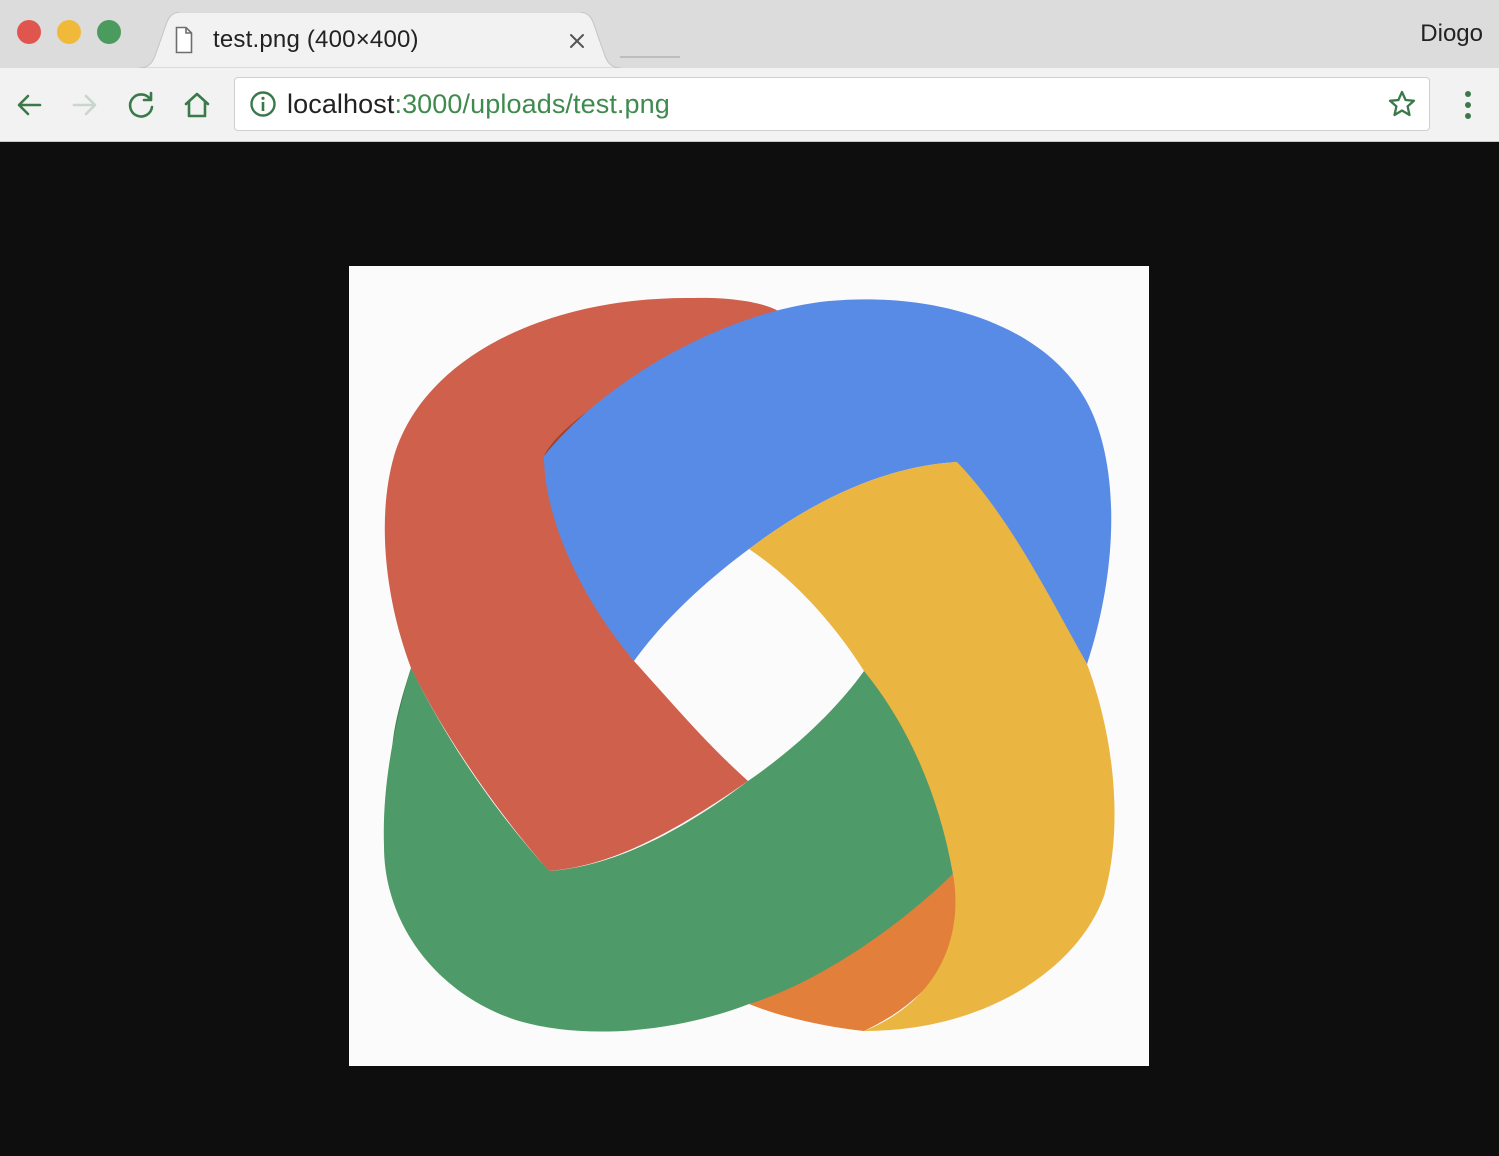 The width and height of the screenshot is (1499, 1156). Describe the element at coordinates (1402, 104) in the screenshot. I see `star-outline-icon` at that location.